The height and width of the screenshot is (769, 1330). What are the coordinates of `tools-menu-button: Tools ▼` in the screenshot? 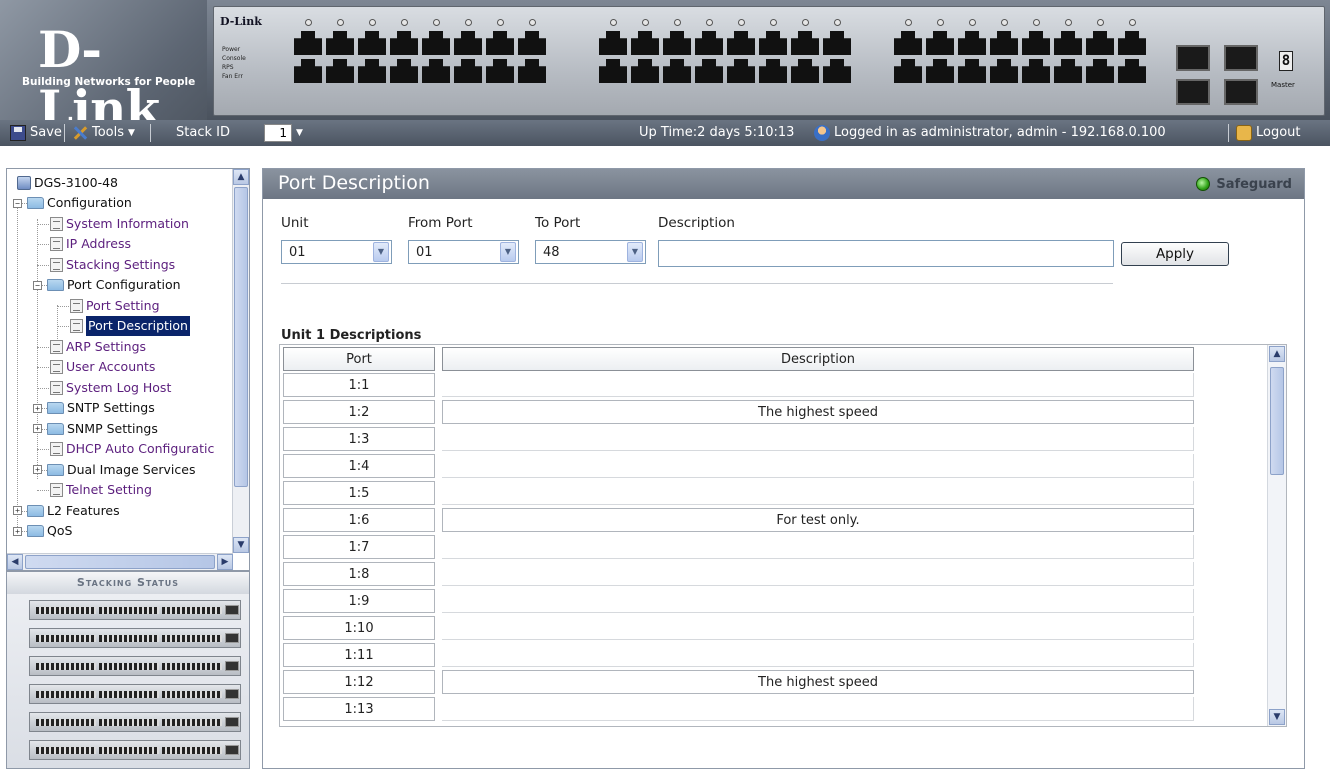 It's located at (103, 133).